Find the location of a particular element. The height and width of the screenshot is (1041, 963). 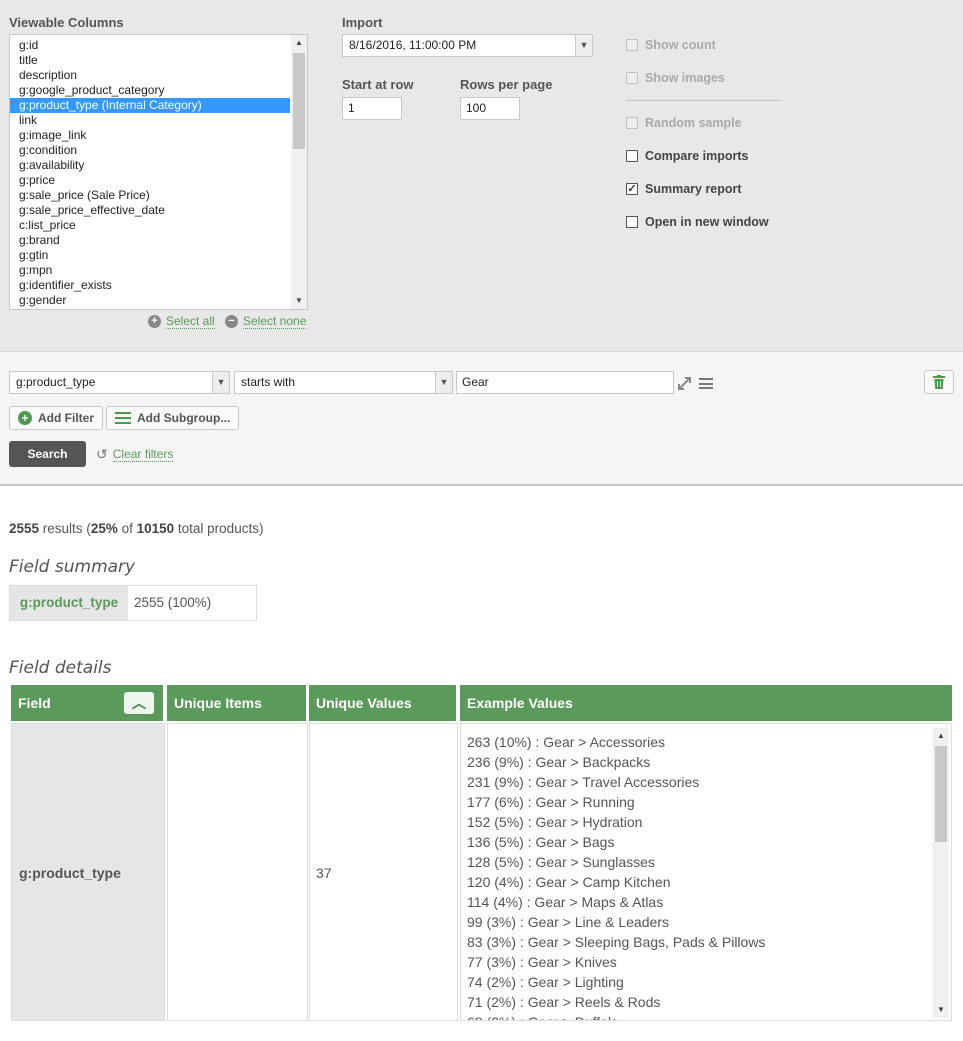

filter-value-input: Gear is located at coordinates (565, 382).